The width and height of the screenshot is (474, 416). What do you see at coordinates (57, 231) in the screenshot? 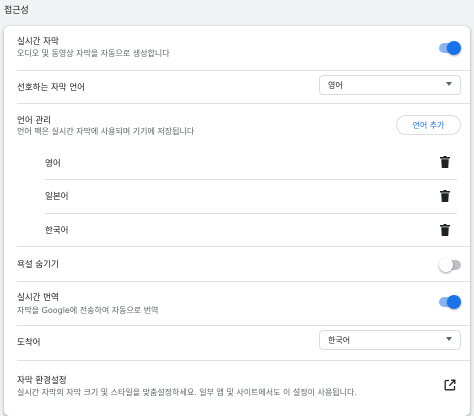
I see `language-item-korean: 한국어` at bounding box center [57, 231].